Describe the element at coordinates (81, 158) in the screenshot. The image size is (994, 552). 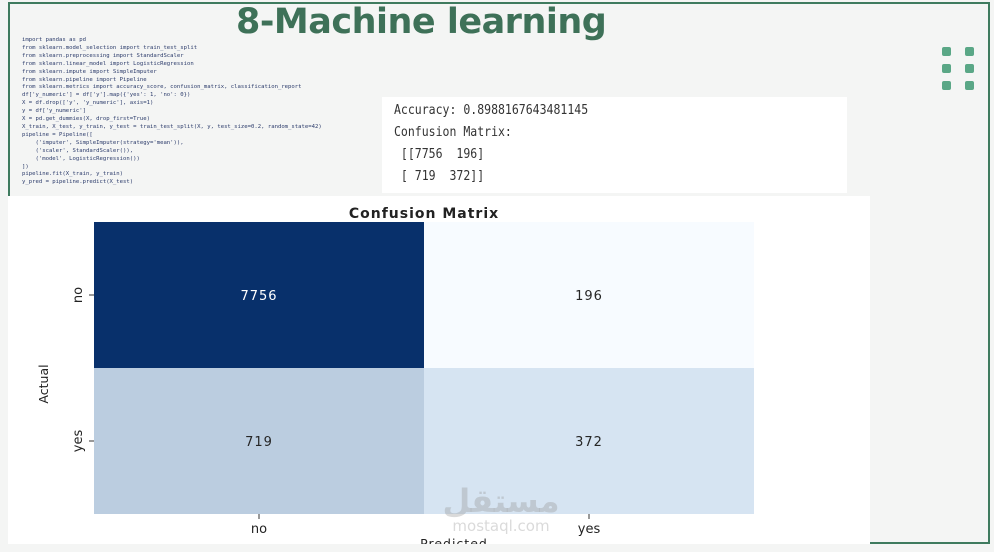
I see `code-line: ('model', LogisticRegression())` at that location.